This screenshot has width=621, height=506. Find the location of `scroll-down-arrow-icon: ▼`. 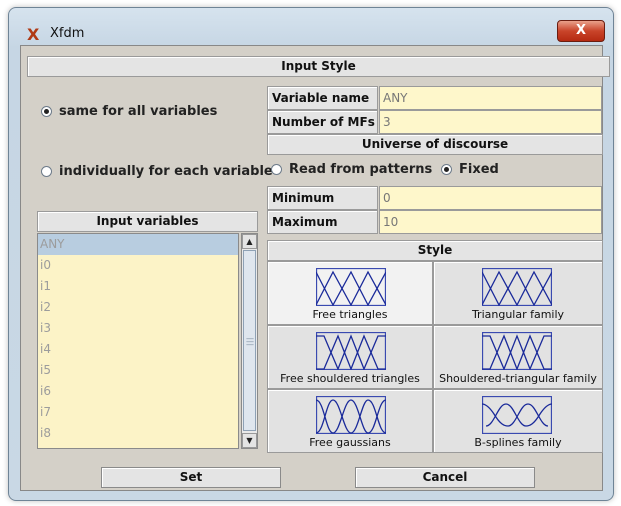

scroll-down-arrow-icon: ▼ is located at coordinates (249, 440).